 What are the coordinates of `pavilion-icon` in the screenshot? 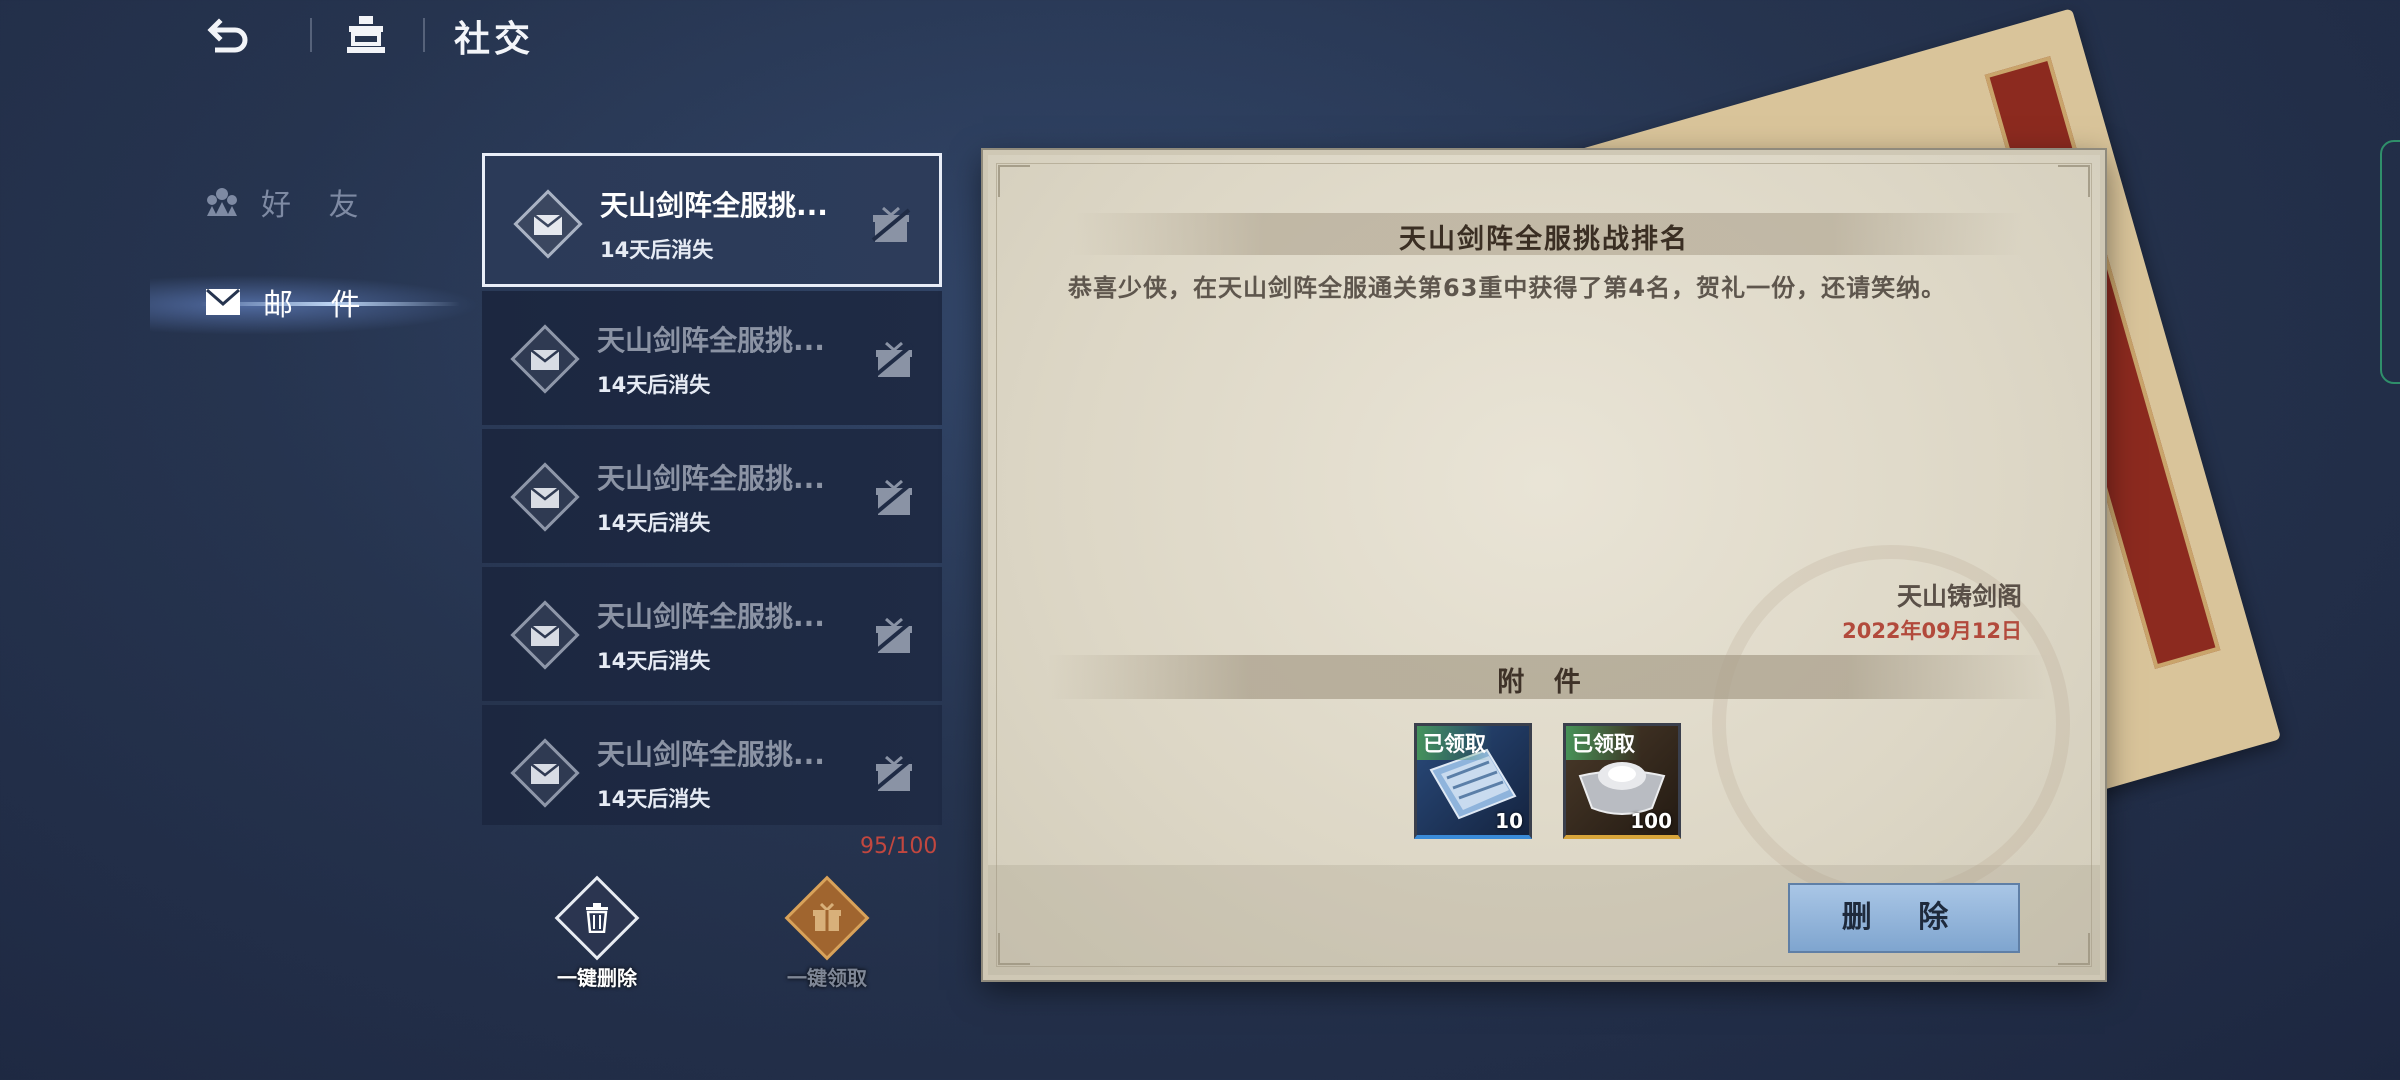 It's located at (366, 35).